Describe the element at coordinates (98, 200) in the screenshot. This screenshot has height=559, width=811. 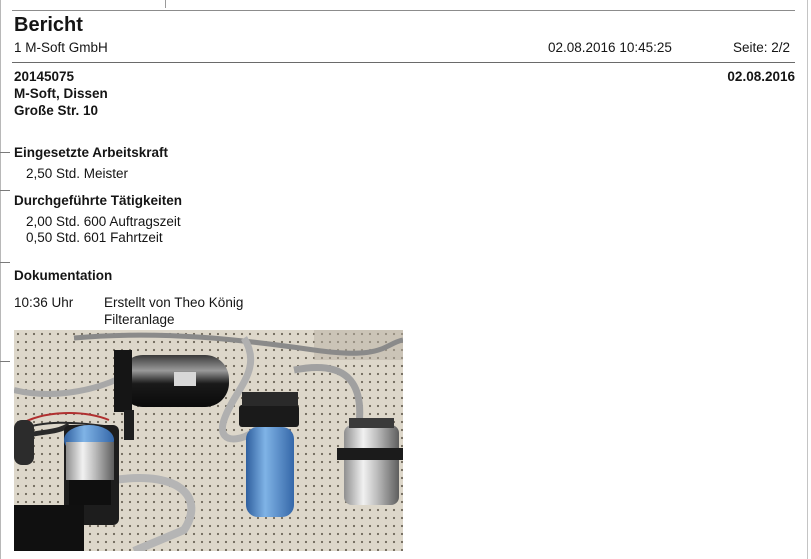
I see `activities-heading: Durchgeführte Tätigkeiten` at that location.